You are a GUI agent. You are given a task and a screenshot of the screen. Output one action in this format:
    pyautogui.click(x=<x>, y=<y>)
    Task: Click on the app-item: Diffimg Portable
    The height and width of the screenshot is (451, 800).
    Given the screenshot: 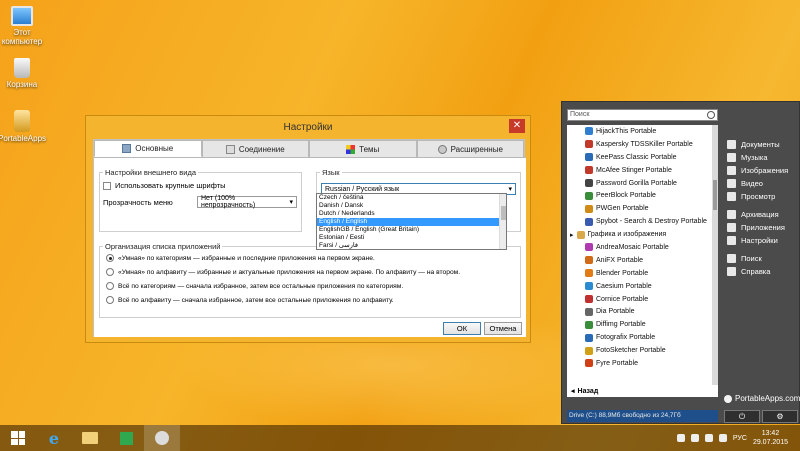 What is the action you would take?
    pyautogui.click(x=639, y=324)
    